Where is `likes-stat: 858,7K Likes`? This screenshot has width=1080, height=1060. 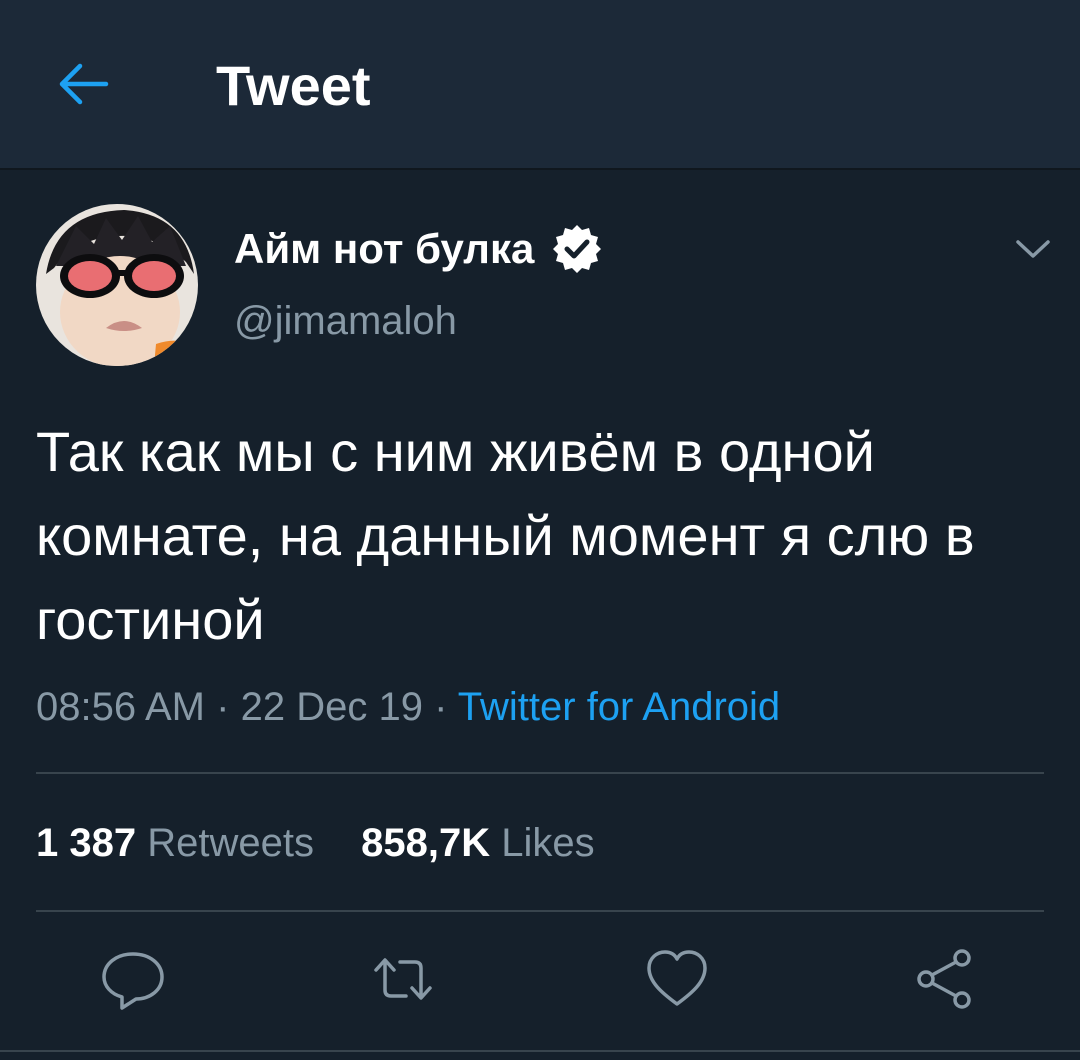 likes-stat: 858,7K Likes is located at coordinates (478, 843).